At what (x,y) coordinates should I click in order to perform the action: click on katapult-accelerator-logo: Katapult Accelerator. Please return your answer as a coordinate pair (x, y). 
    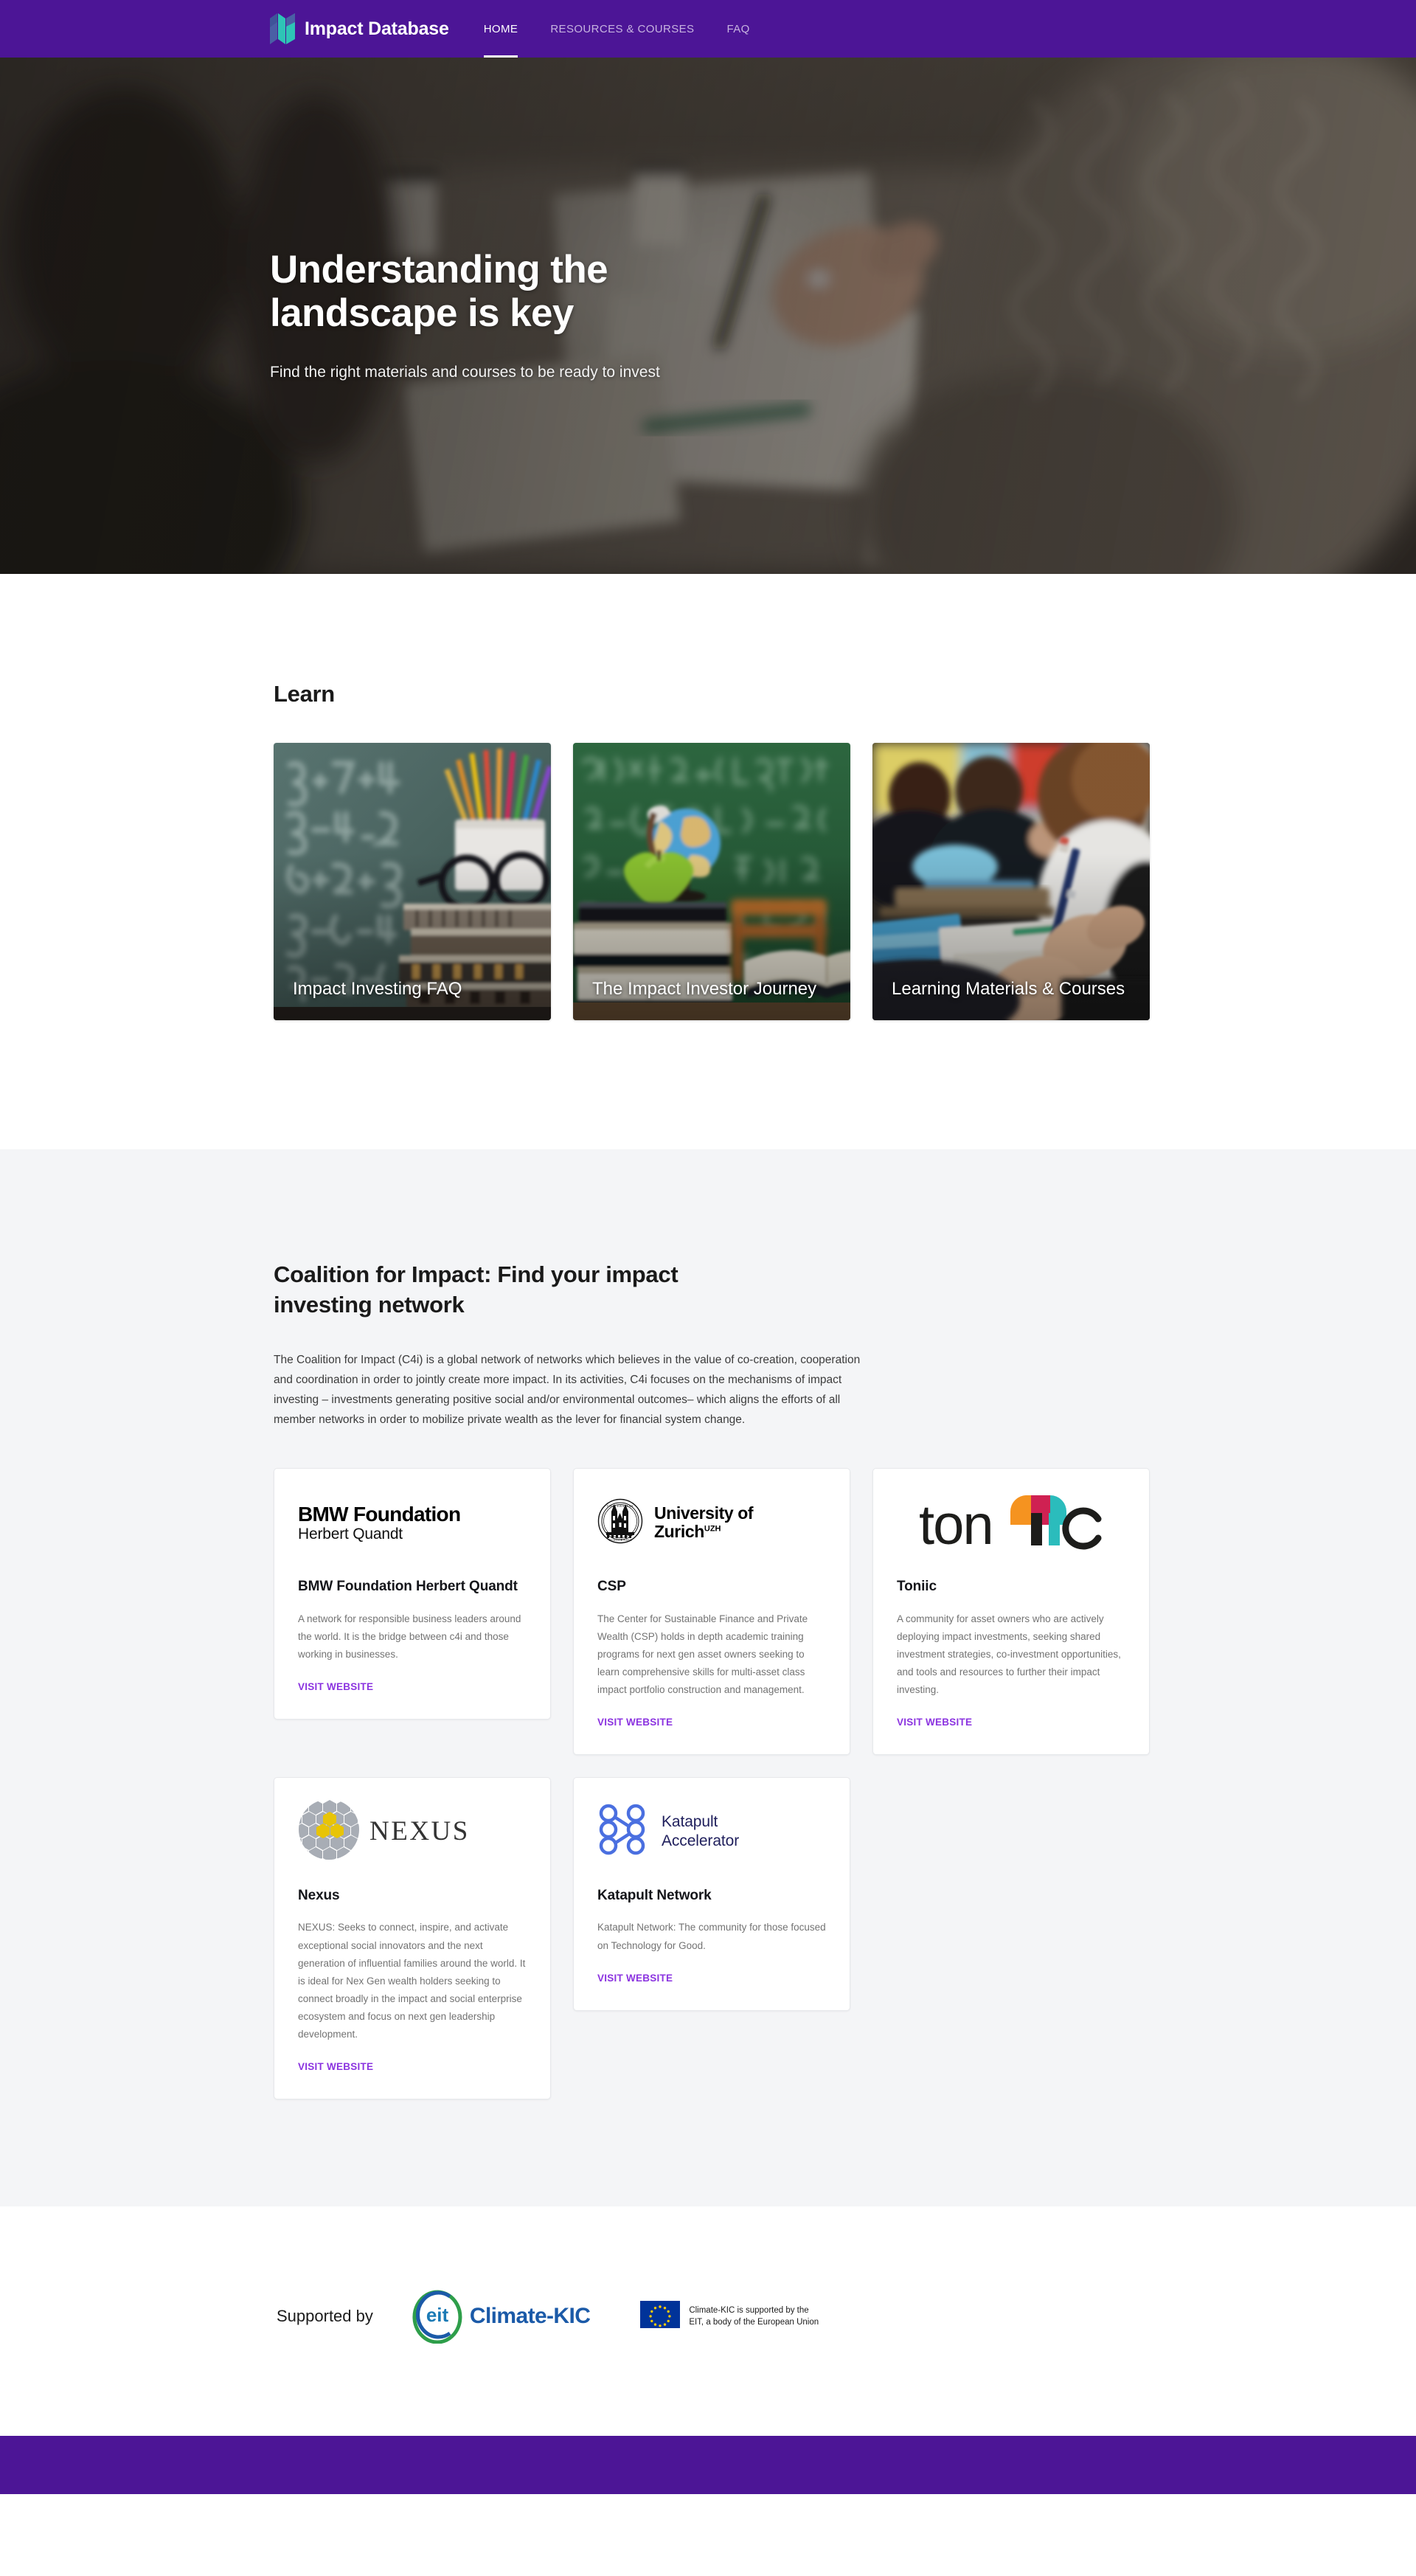
    Looking at the image, I should click on (711, 1832).